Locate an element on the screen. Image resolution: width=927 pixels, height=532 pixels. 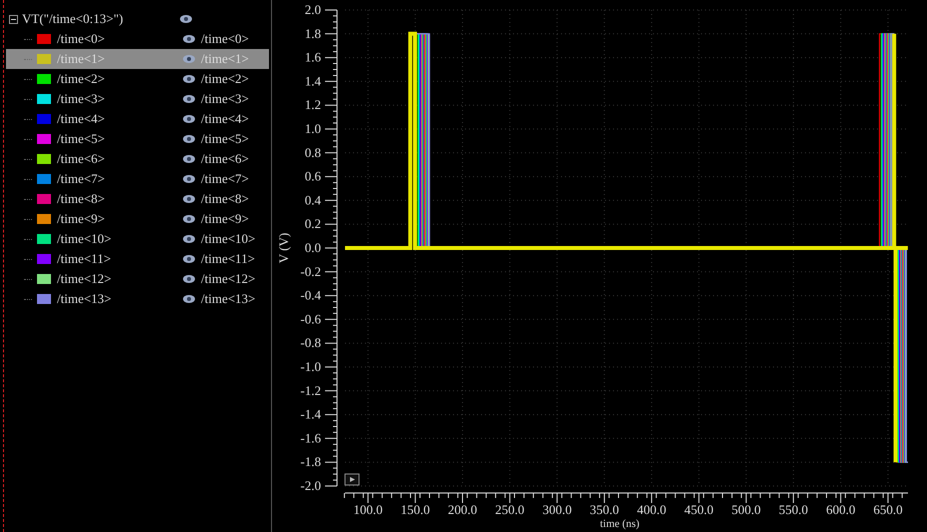
y-tick-label: -1.0 is located at coordinates (310, 366).